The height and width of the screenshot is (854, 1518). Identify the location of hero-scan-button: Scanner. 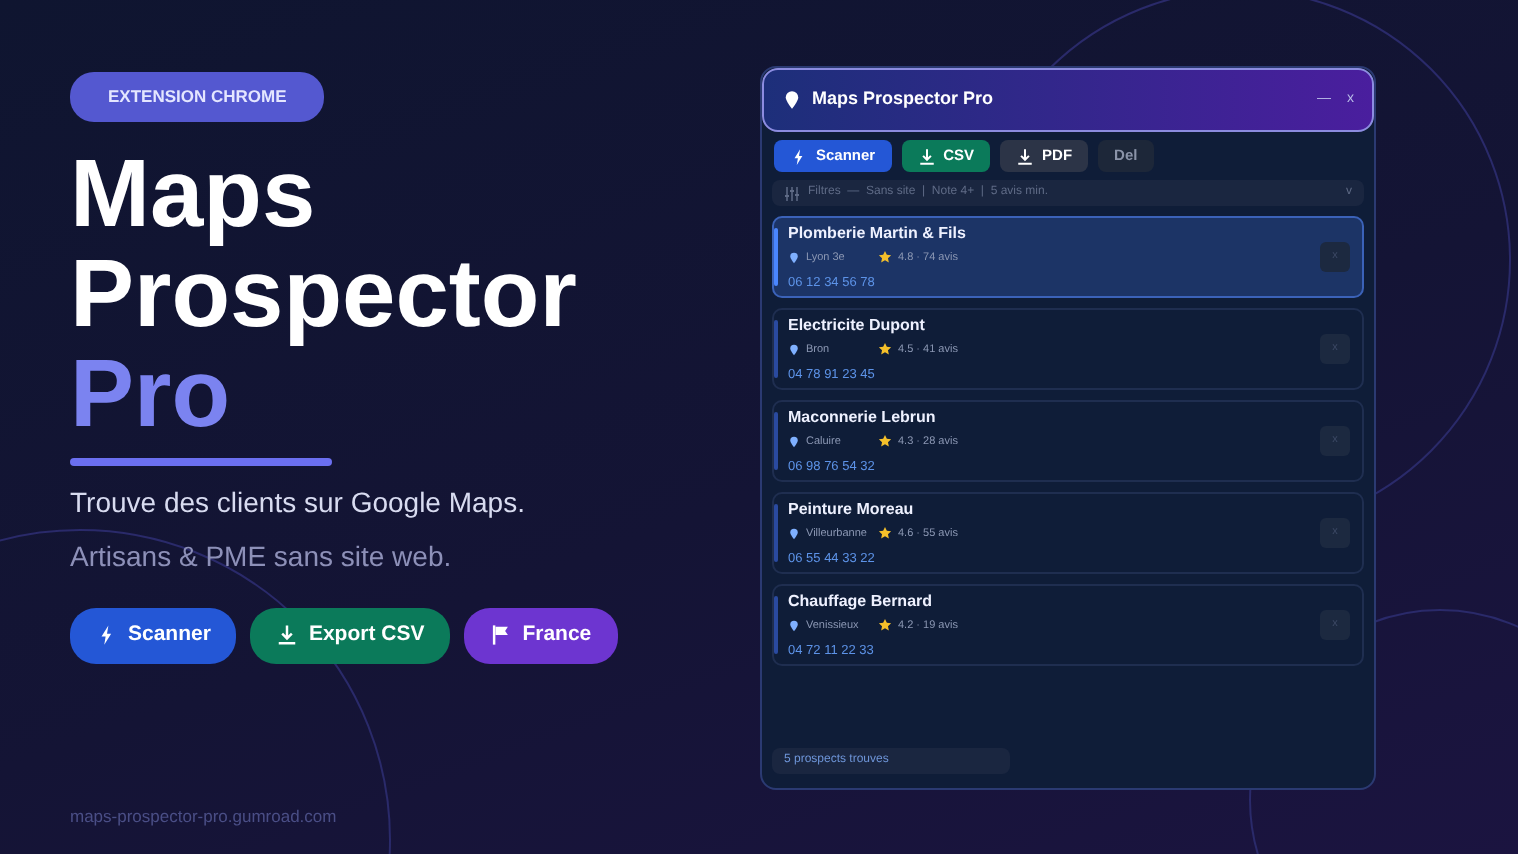
(153, 635).